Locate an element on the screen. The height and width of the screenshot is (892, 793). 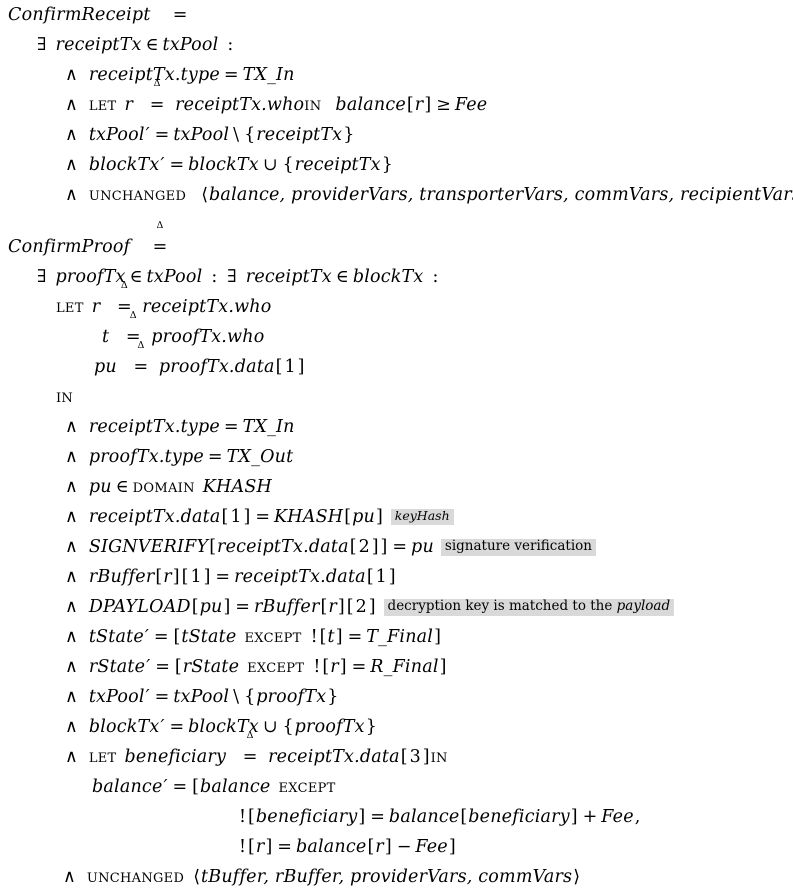
bound-set-txpool: txPool is located at coordinates (174, 277).